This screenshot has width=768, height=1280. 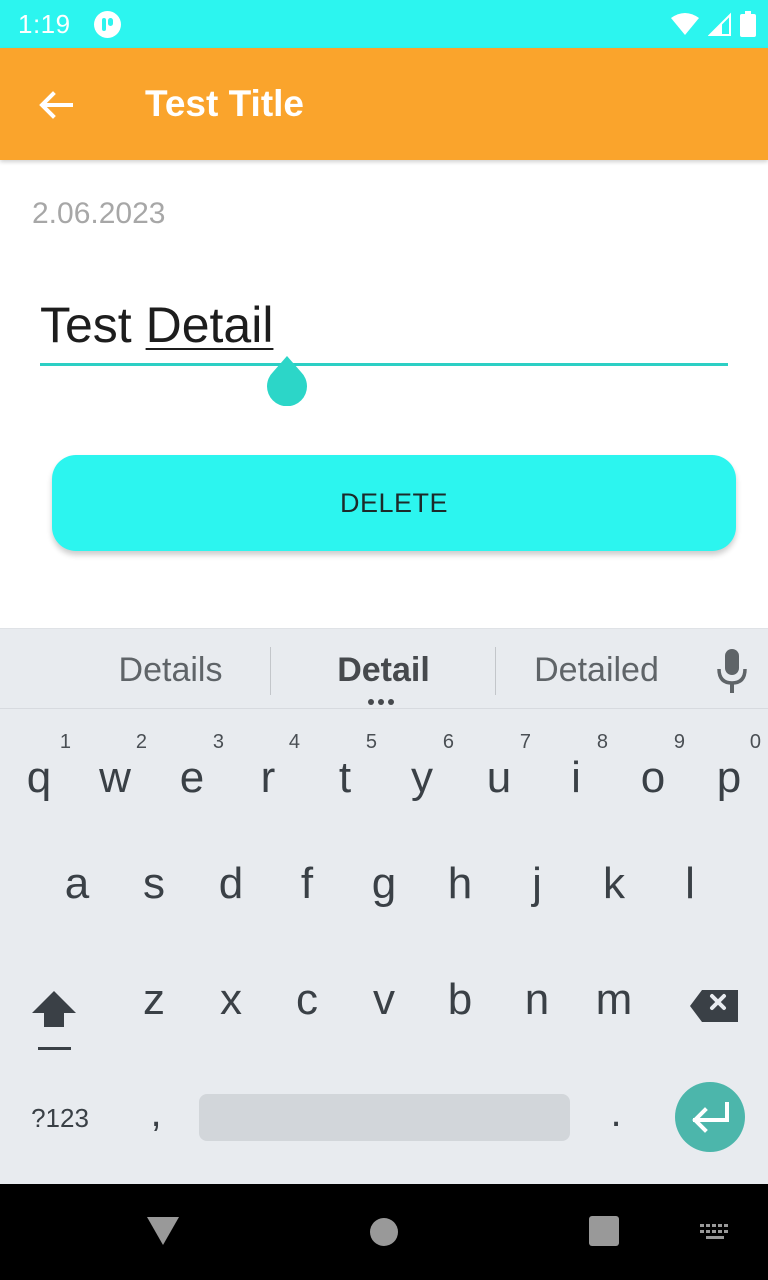 What do you see at coordinates (209, 325) in the screenshot?
I see `detail-input-composing-text: Detail` at bounding box center [209, 325].